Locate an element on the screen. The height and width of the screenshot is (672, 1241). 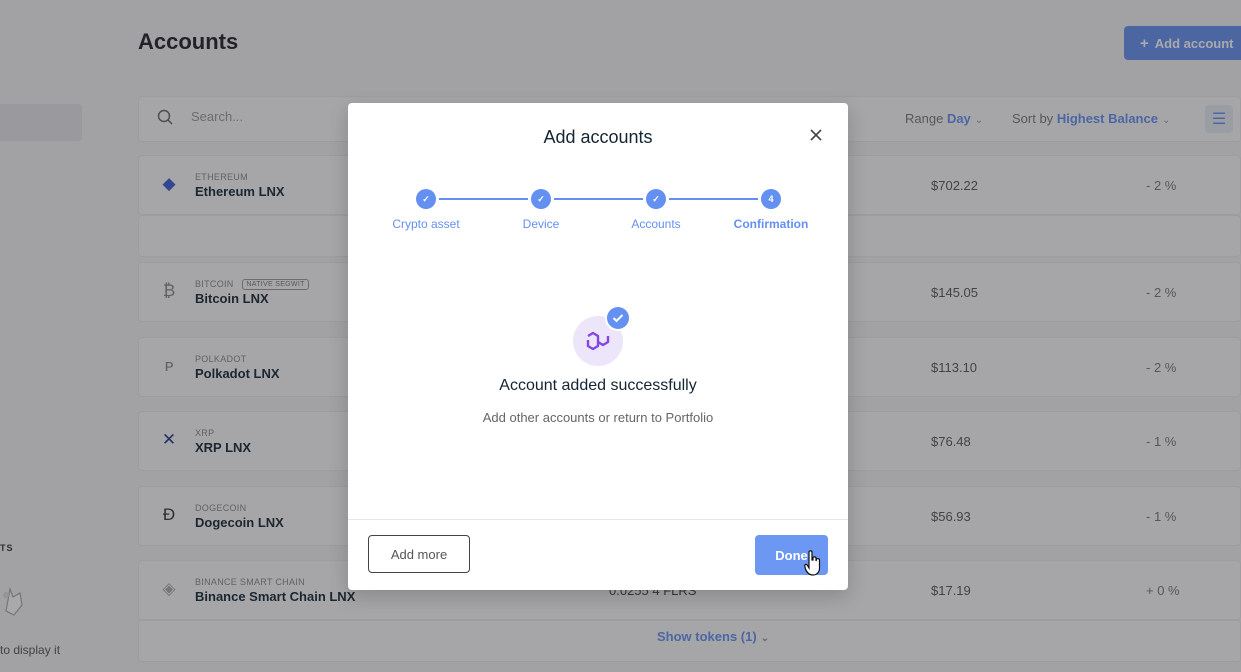
step-label: Device is located at coordinates (541, 224).